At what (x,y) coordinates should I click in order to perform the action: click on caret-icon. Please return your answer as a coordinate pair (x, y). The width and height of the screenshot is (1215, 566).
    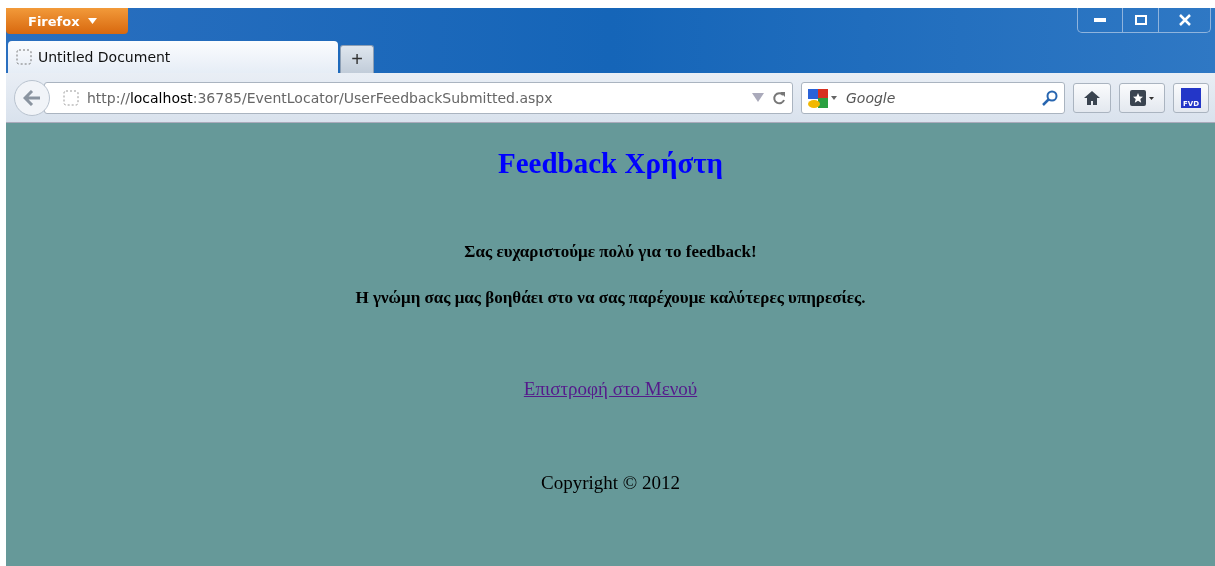
    Looking at the image, I should click on (92, 21).